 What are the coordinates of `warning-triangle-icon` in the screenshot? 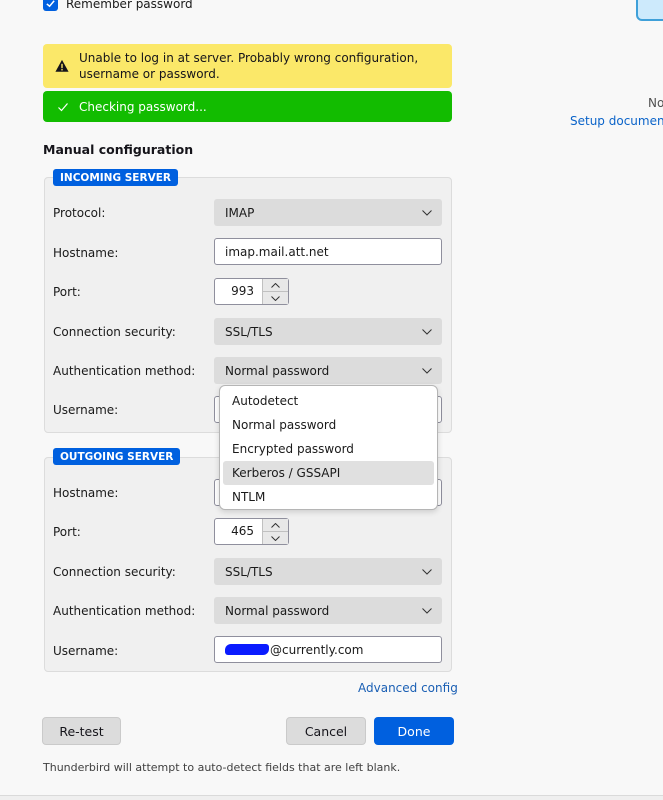 It's located at (62, 66).